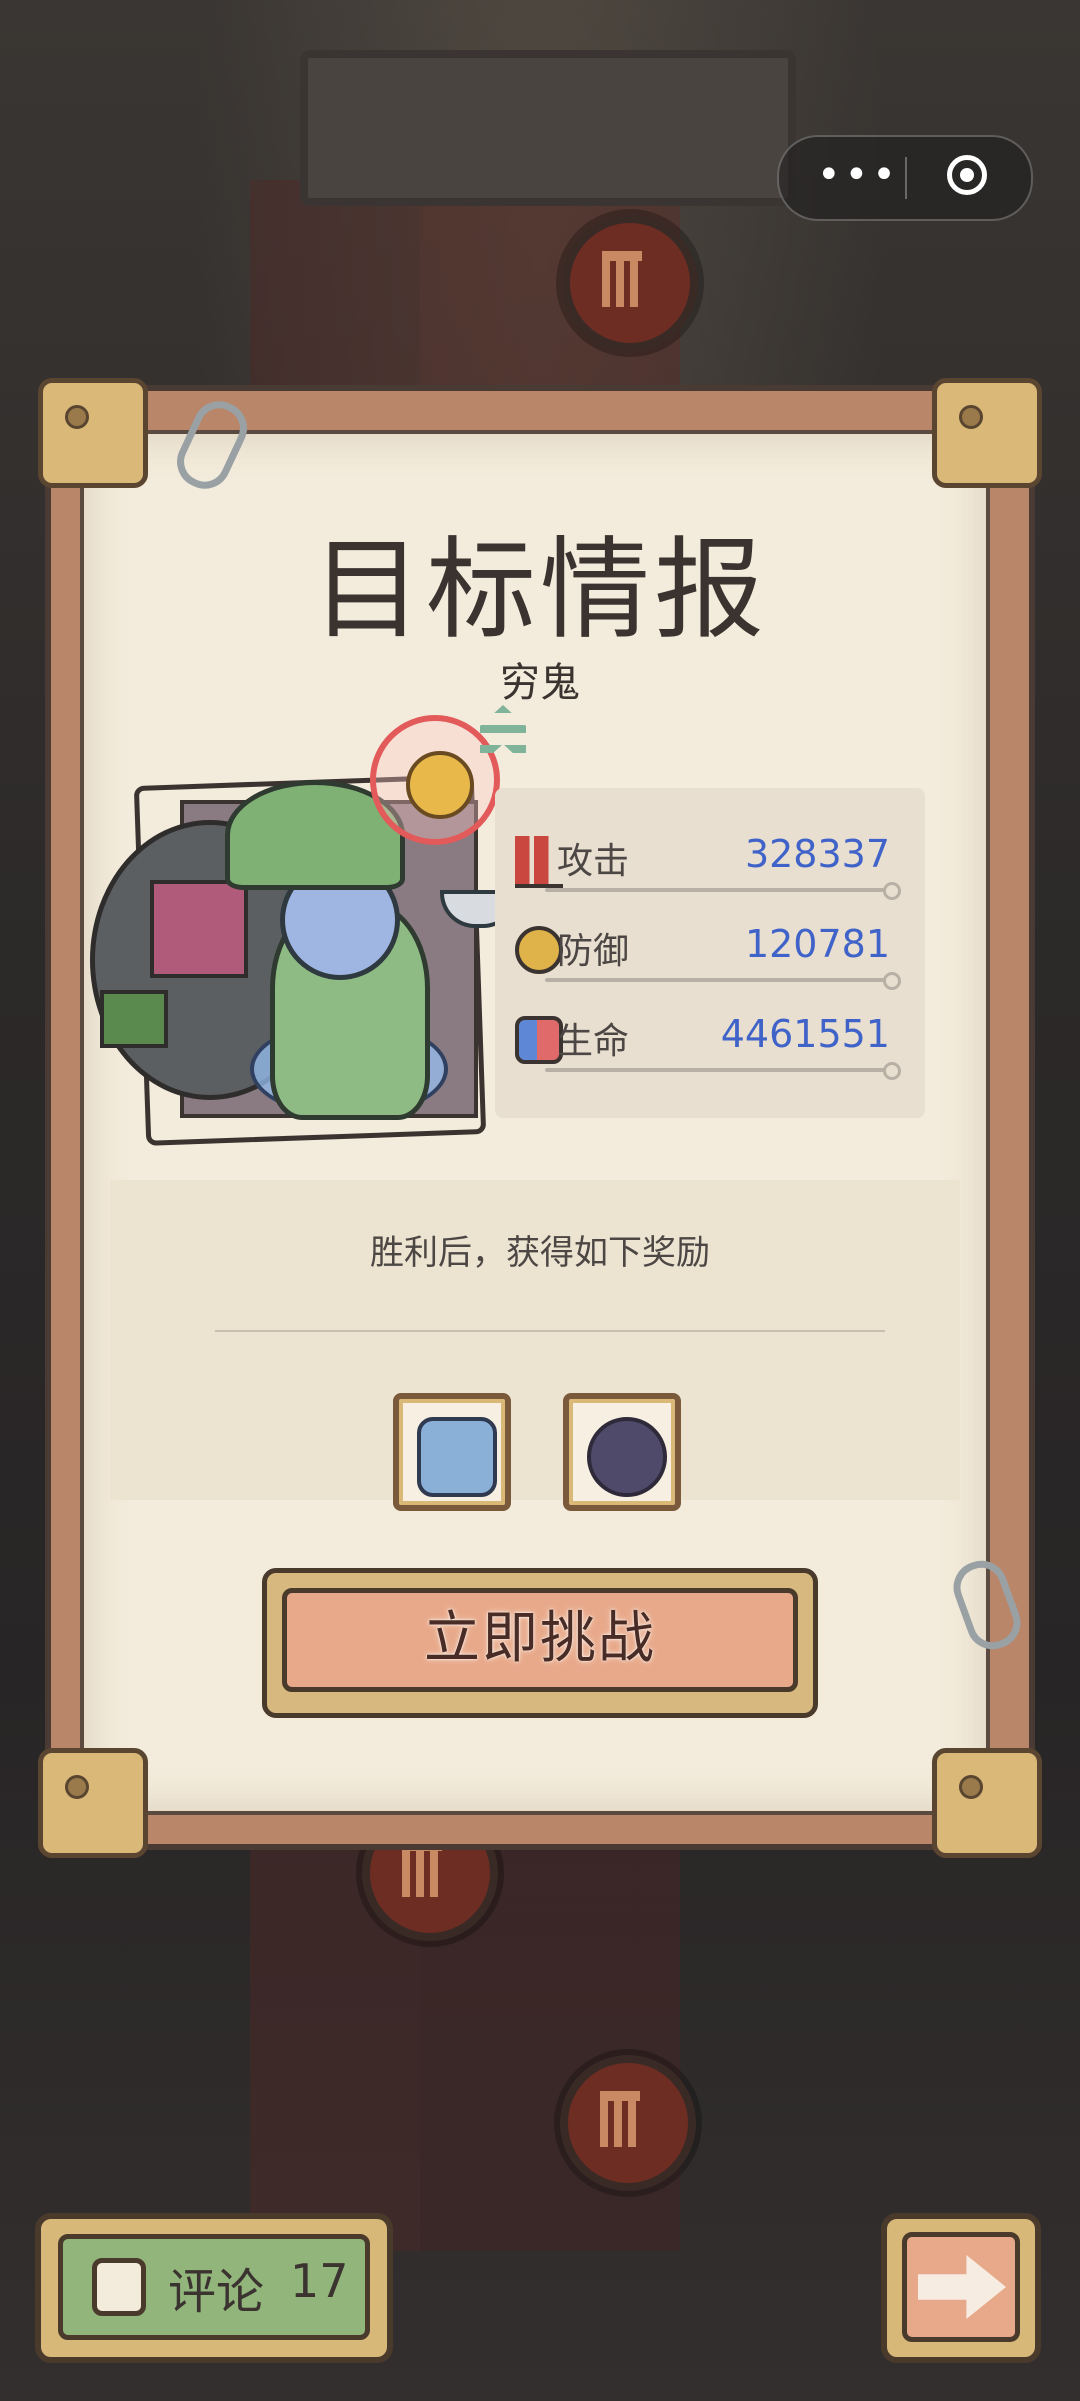  I want to click on attack-icon, so click(539, 862).